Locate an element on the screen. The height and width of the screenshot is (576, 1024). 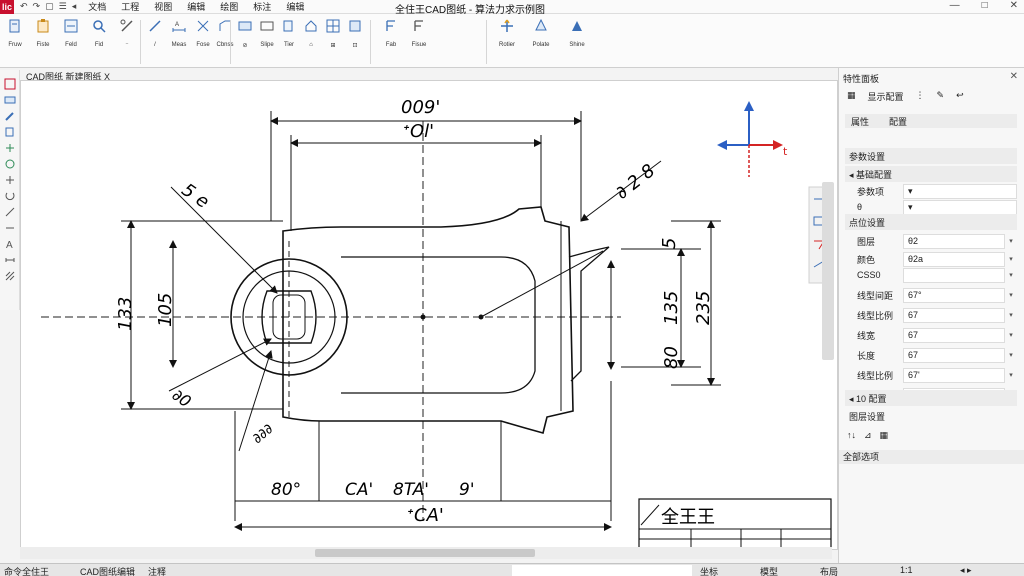
ribbon-box-button: ⊡ is located at coordinates (355, 34).